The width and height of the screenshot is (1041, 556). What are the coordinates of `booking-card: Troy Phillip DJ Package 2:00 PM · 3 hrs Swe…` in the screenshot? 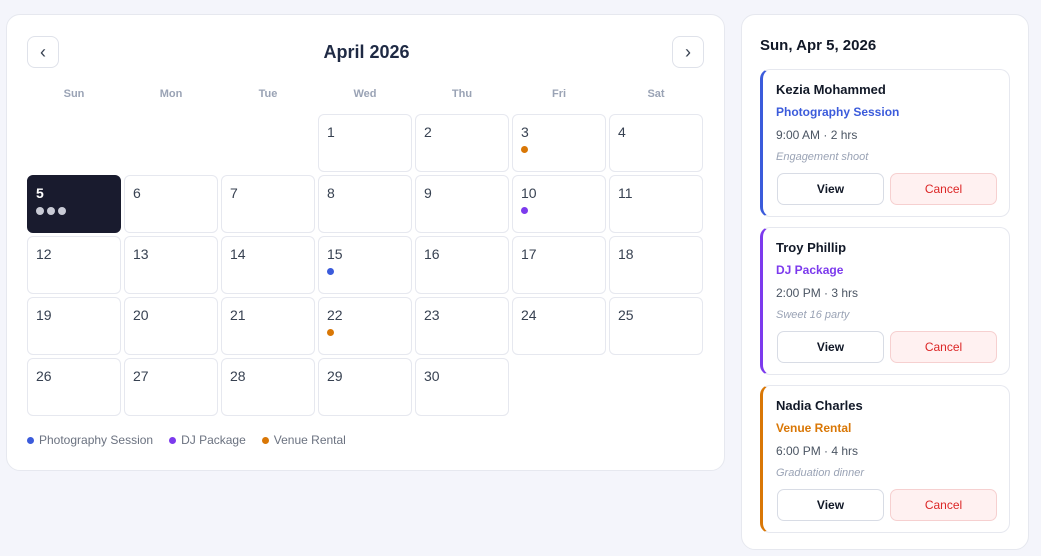 It's located at (885, 301).